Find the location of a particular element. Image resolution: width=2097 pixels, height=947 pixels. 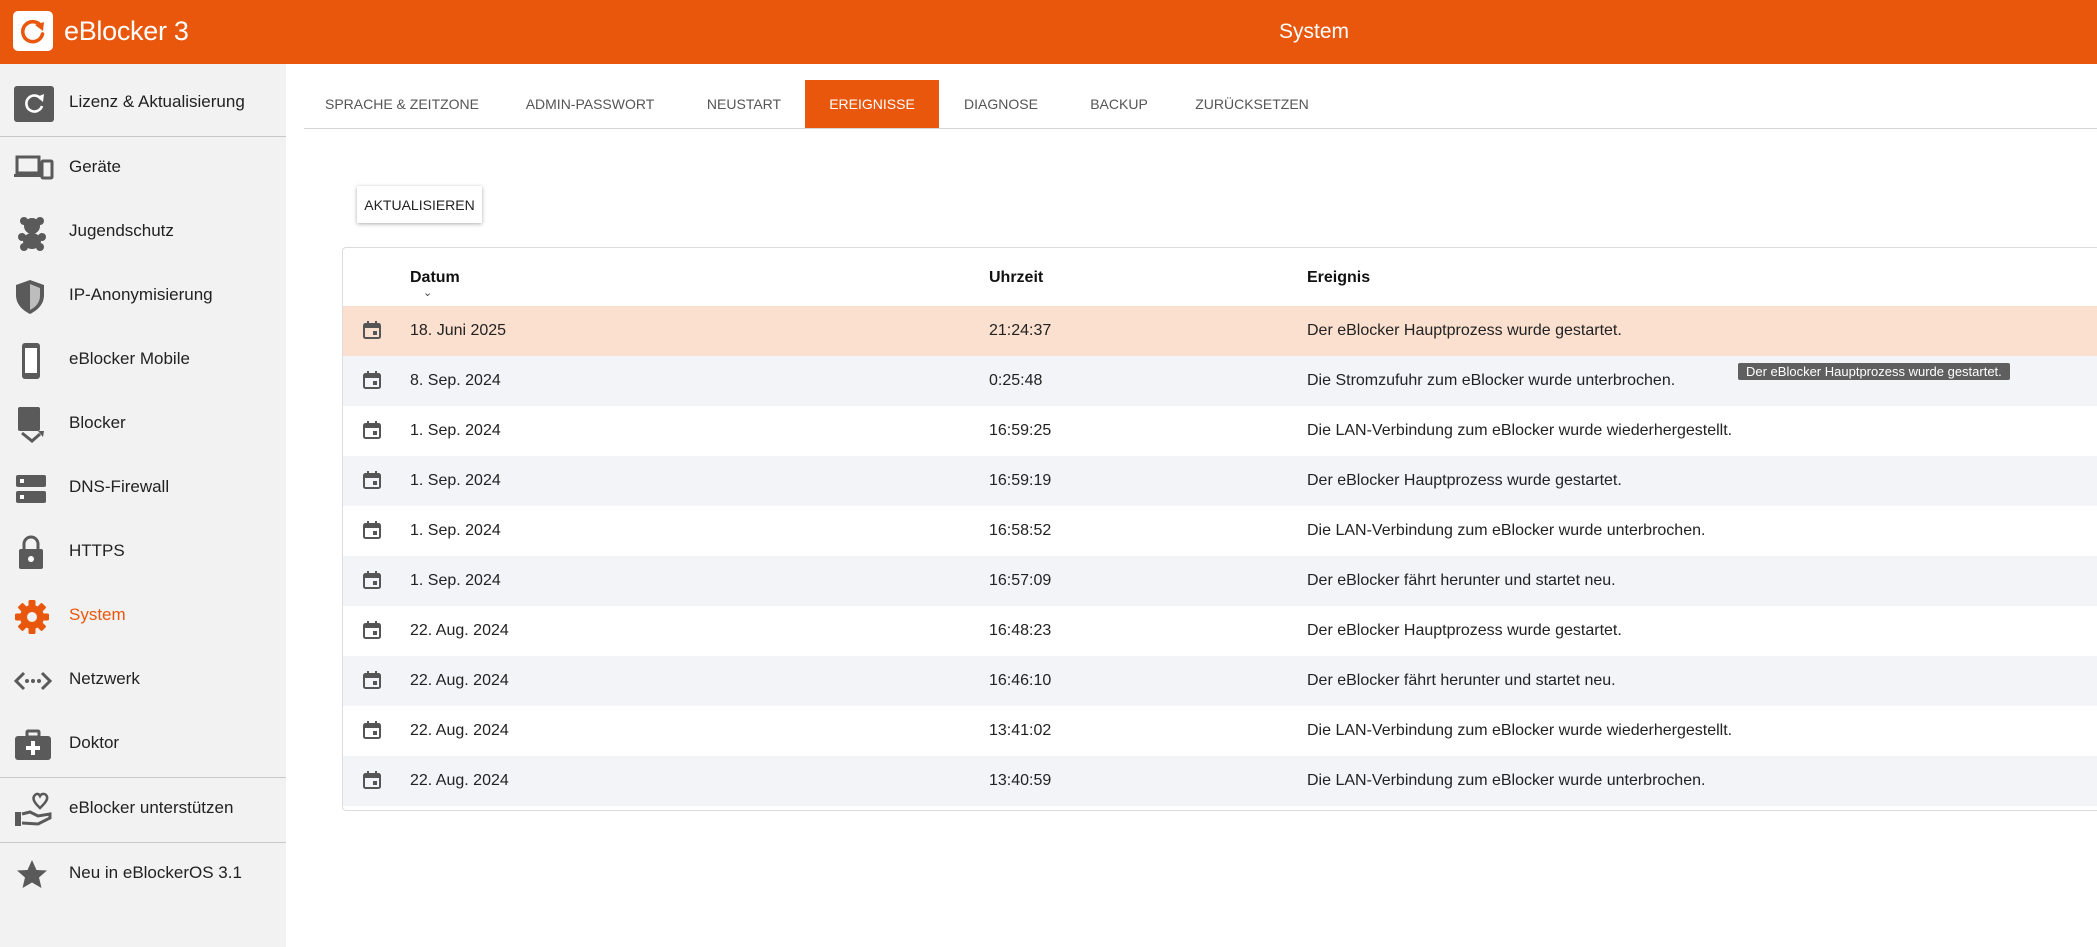

sidebar-item-label: eBlocker Mobile is located at coordinates (129, 358).